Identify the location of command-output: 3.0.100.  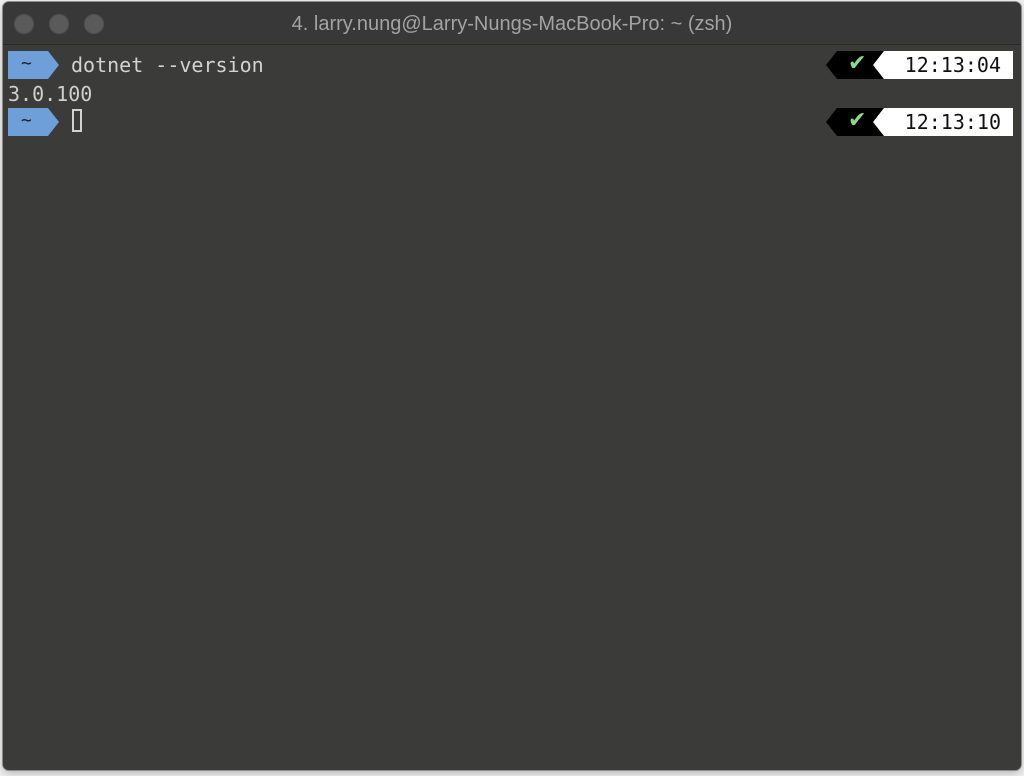
(50, 94).